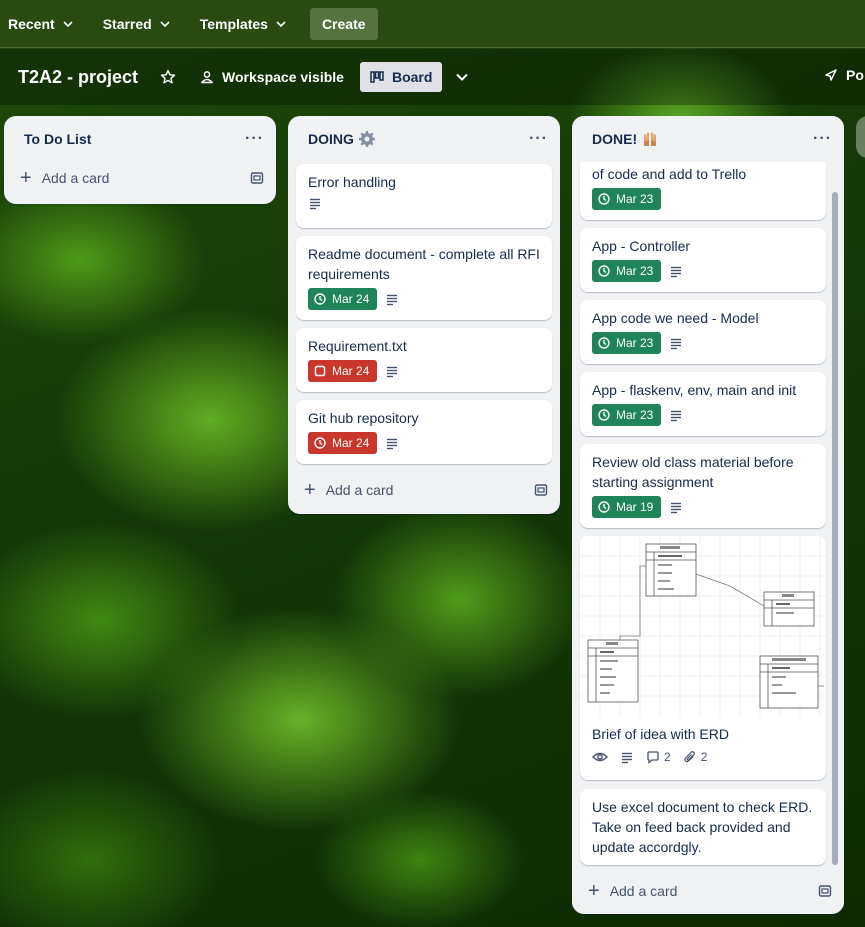 This screenshot has width=865, height=927. What do you see at coordinates (243, 24) in the screenshot?
I see `nav-templates: Templates` at bounding box center [243, 24].